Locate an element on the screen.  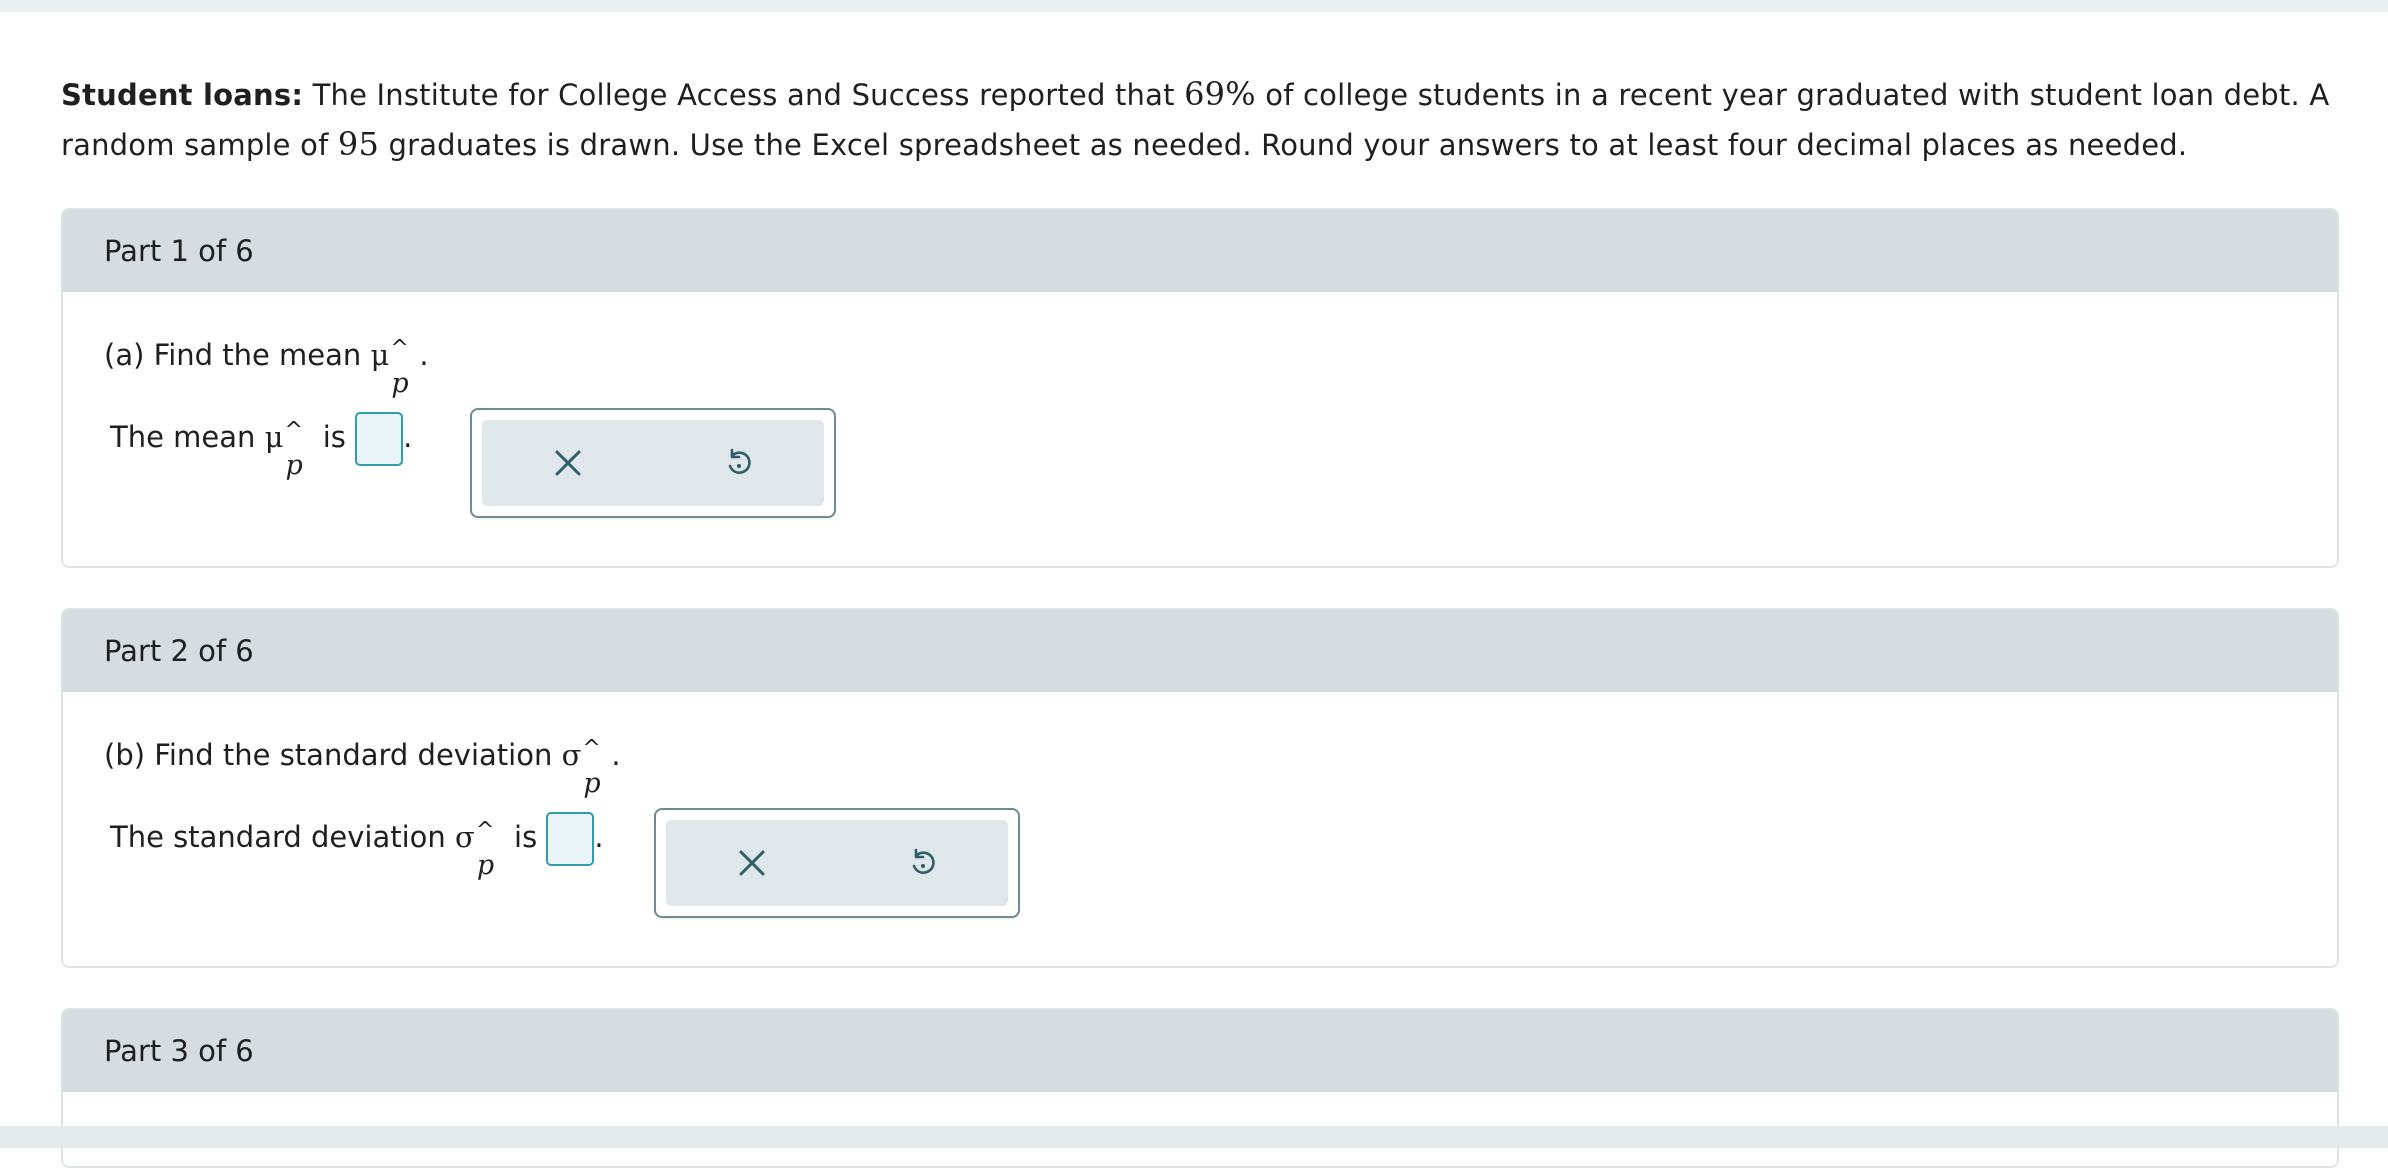
part-3-header: Part 3 of 6 is located at coordinates (1200, 1051).